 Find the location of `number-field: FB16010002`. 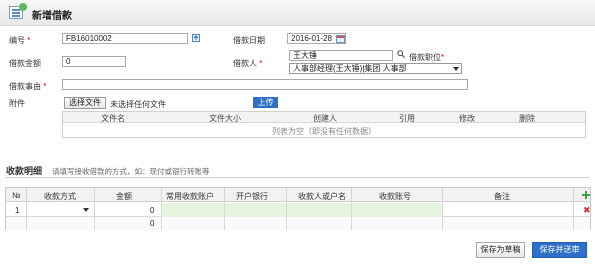

number-field: FB16010002 is located at coordinates (125, 38).